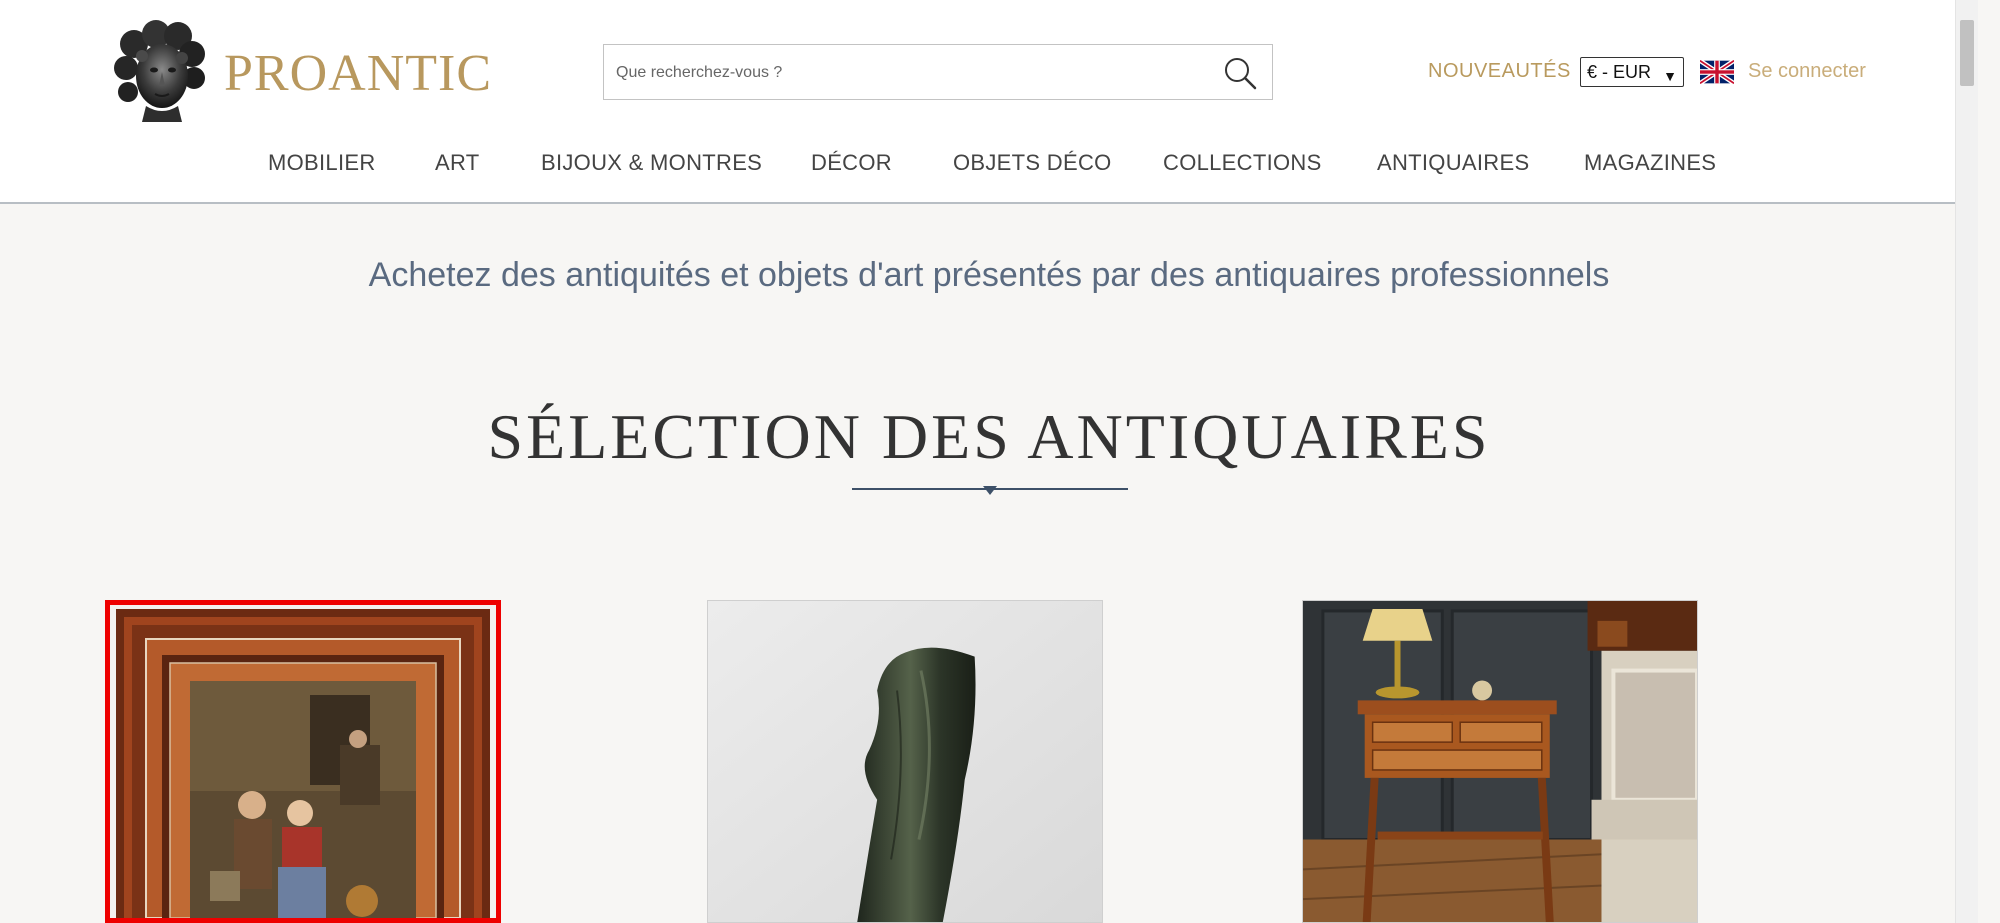 This screenshot has height=923, width=2000. Describe the element at coordinates (990, 490) in the screenshot. I see `divider-ornament` at that location.